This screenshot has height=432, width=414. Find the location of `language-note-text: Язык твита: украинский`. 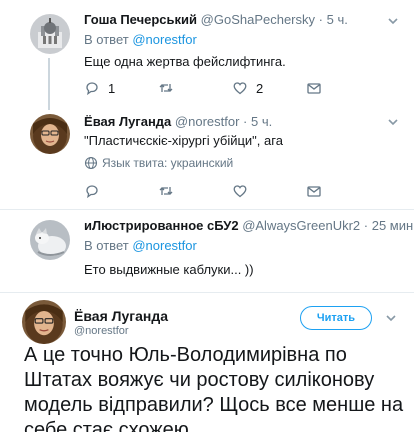

language-note-text: Язык твита: украинский is located at coordinates (168, 163).